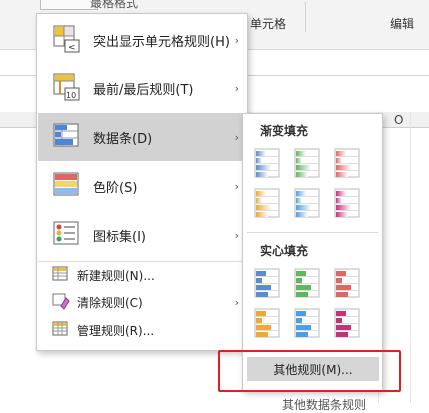 This screenshot has height=413, width=429. Describe the element at coordinates (307, 203) in the screenshot. I see `gradient-databar-light-blue` at that location.